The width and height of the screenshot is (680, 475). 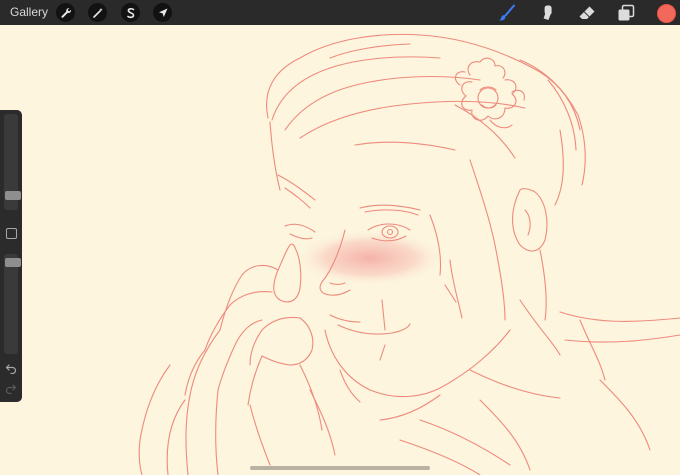 I want to click on modify-square-icon, so click(x=11, y=233).